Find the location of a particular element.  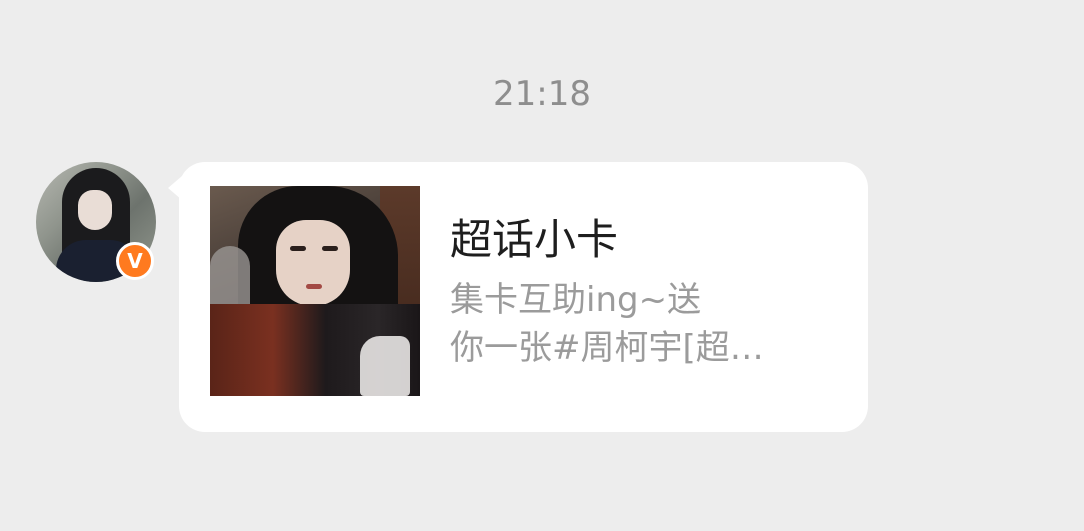

sender-avatar: V is located at coordinates (96, 222).